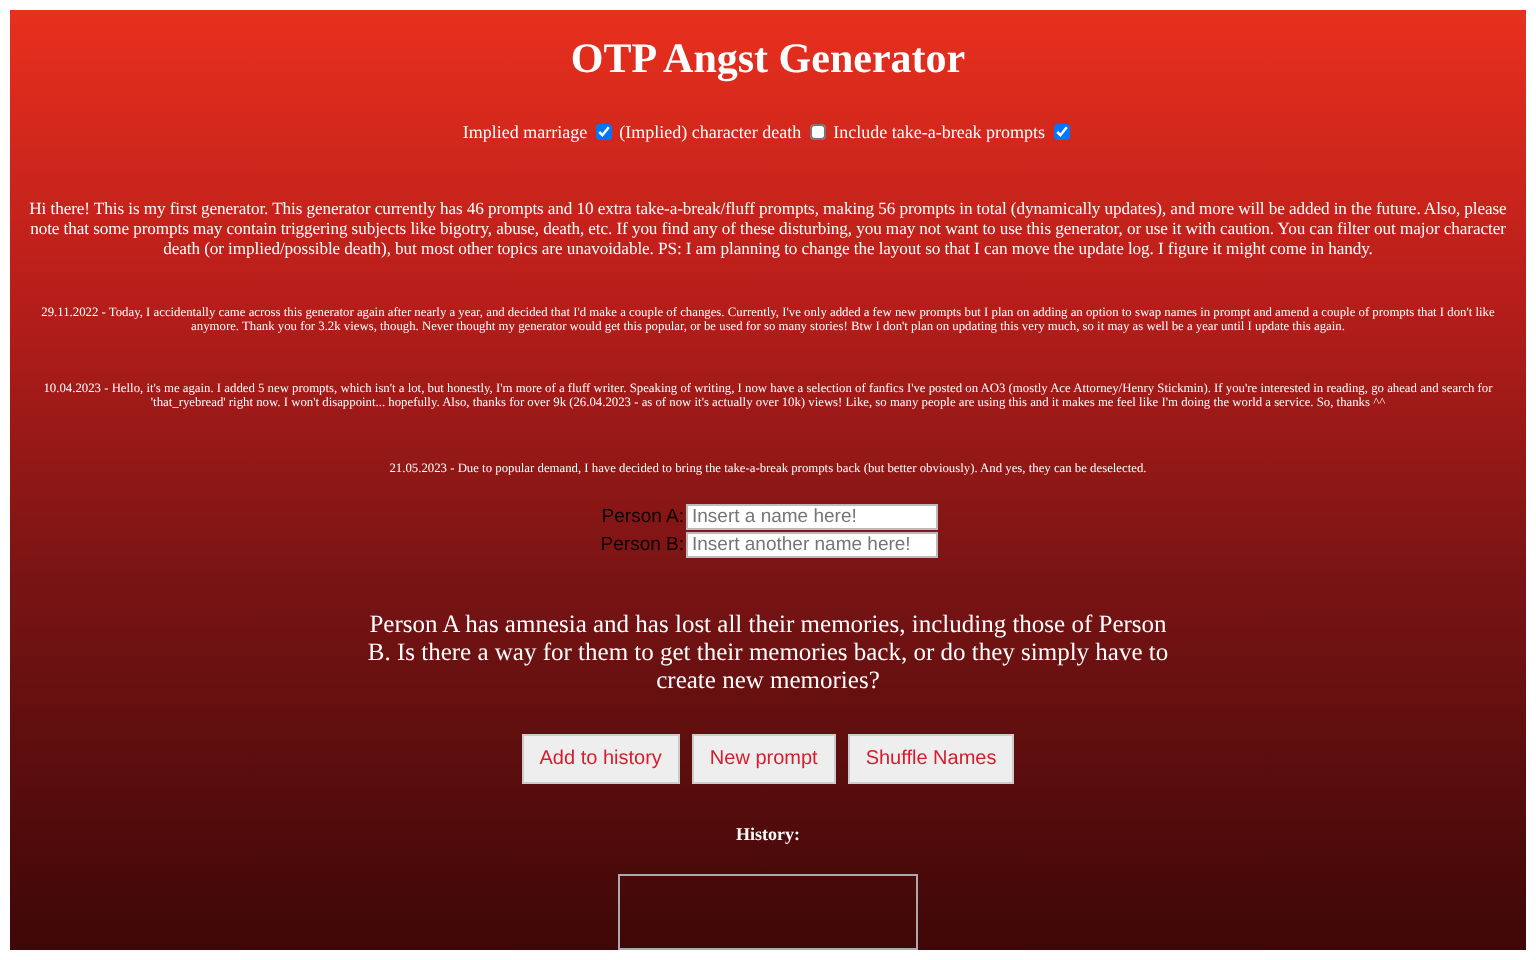 The image size is (1536, 960). I want to click on action-button: New prompt, so click(763, 759).